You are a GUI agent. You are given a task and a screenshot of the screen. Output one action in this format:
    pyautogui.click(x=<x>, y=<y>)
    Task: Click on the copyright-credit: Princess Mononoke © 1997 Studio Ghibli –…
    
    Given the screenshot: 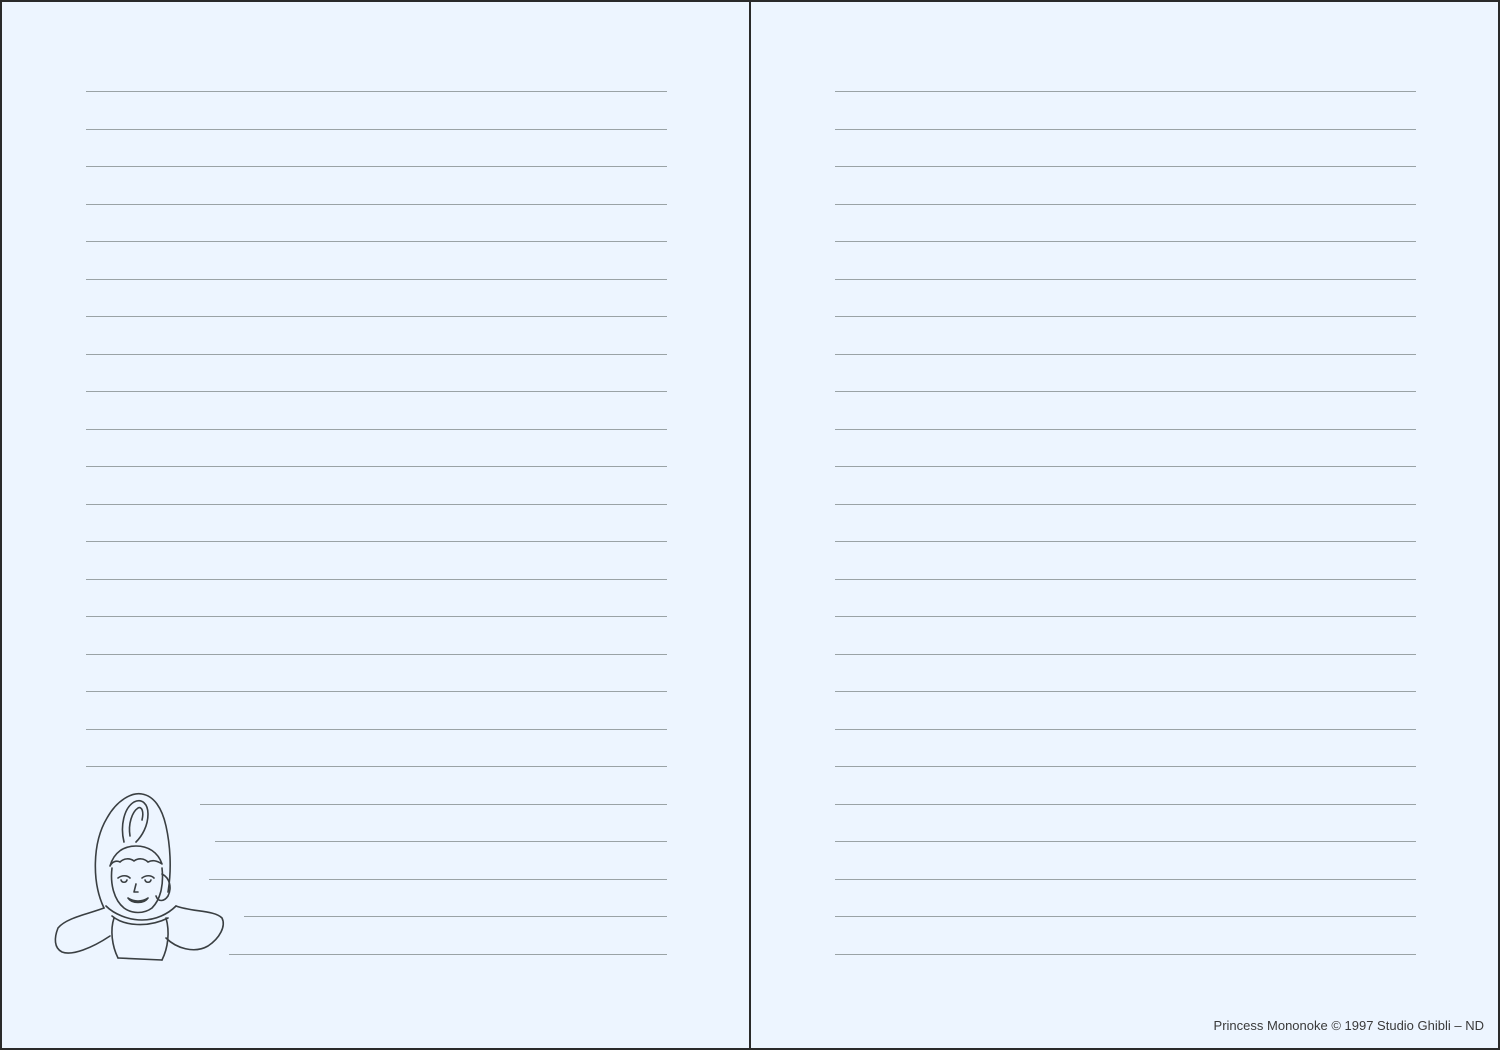 What is the action you would take?
    pyautogui.click(x=1348, y=1025)
    